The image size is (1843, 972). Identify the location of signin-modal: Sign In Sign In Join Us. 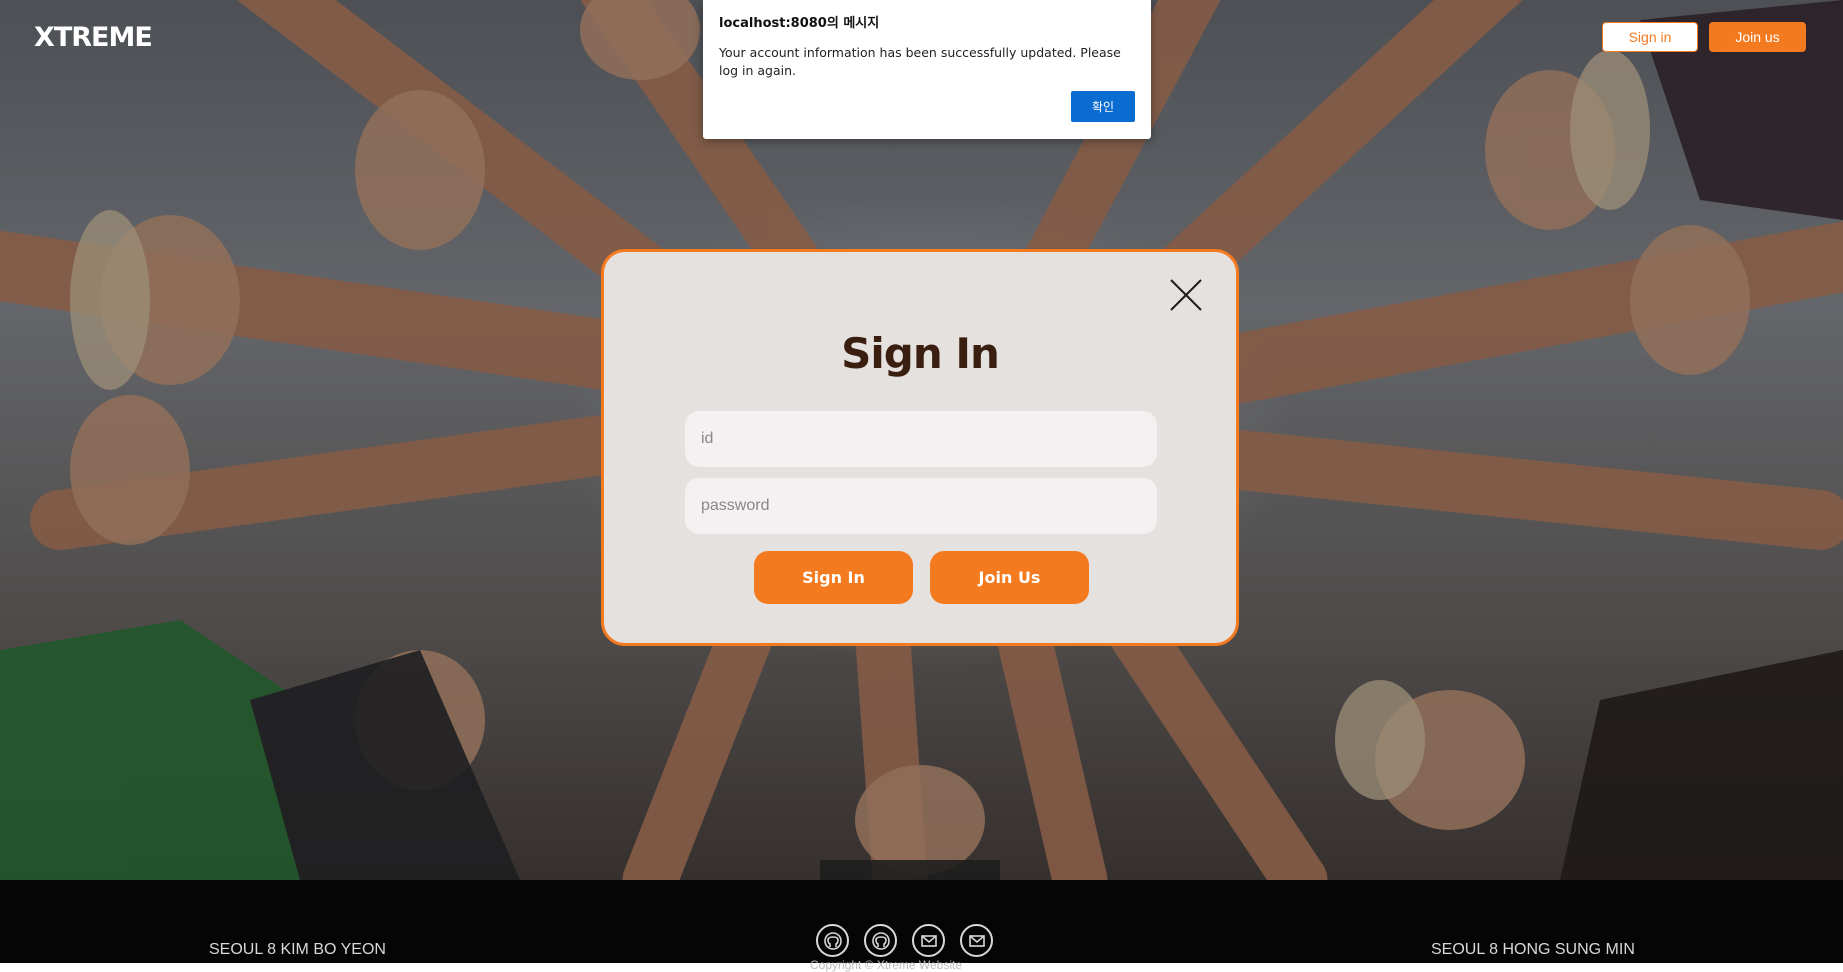
(920, 447).